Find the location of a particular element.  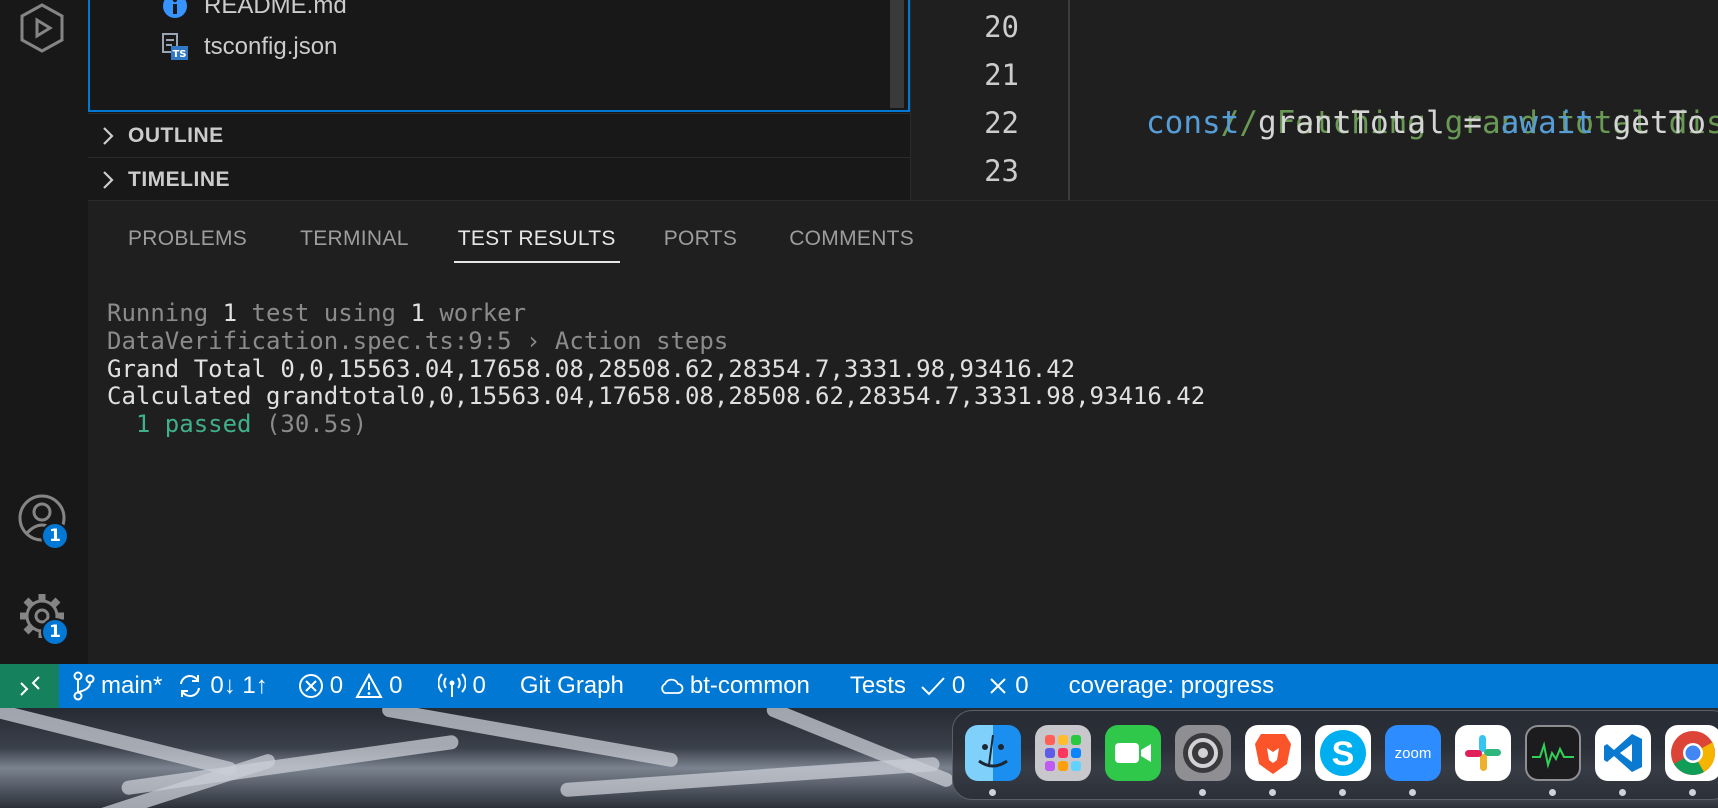

tab-problems: PROBLEMS is located at coordinates (187, 239).